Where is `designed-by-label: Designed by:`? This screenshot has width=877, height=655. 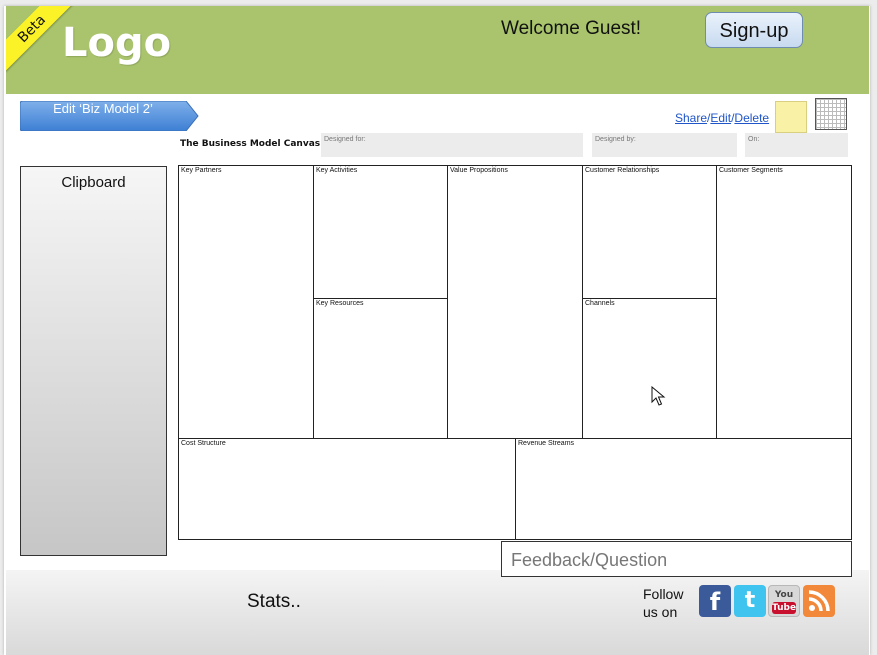
designed-by-label: Designed by: is located at coordinates (615, 139).